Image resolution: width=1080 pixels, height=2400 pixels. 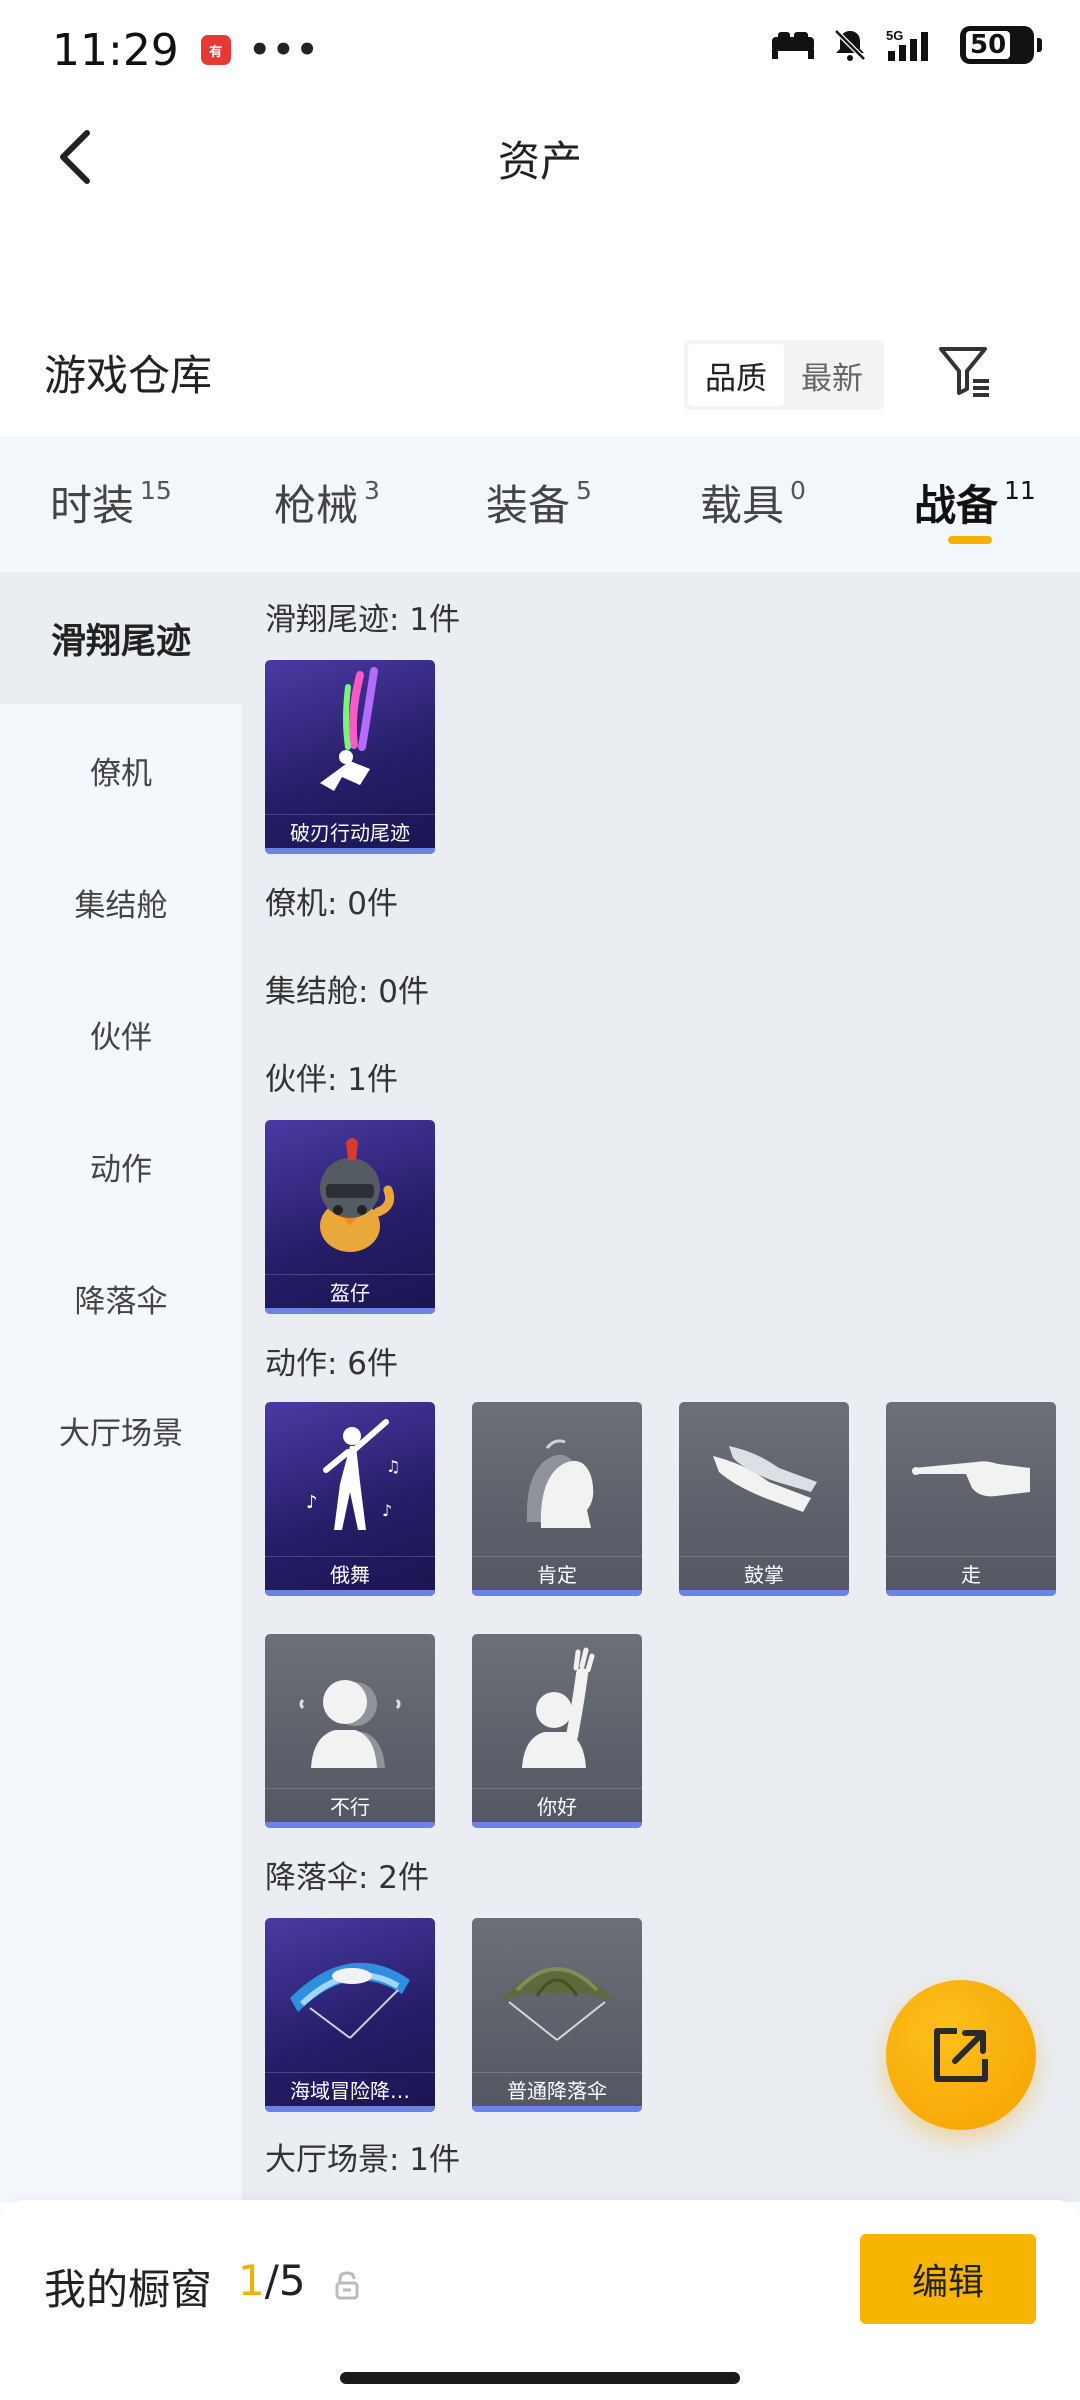 What do you see at coordinates (350, 1477) in the screenshot?
I see `dance-image: ♪ ♫ ♪` at bounding box center [350, 1477].